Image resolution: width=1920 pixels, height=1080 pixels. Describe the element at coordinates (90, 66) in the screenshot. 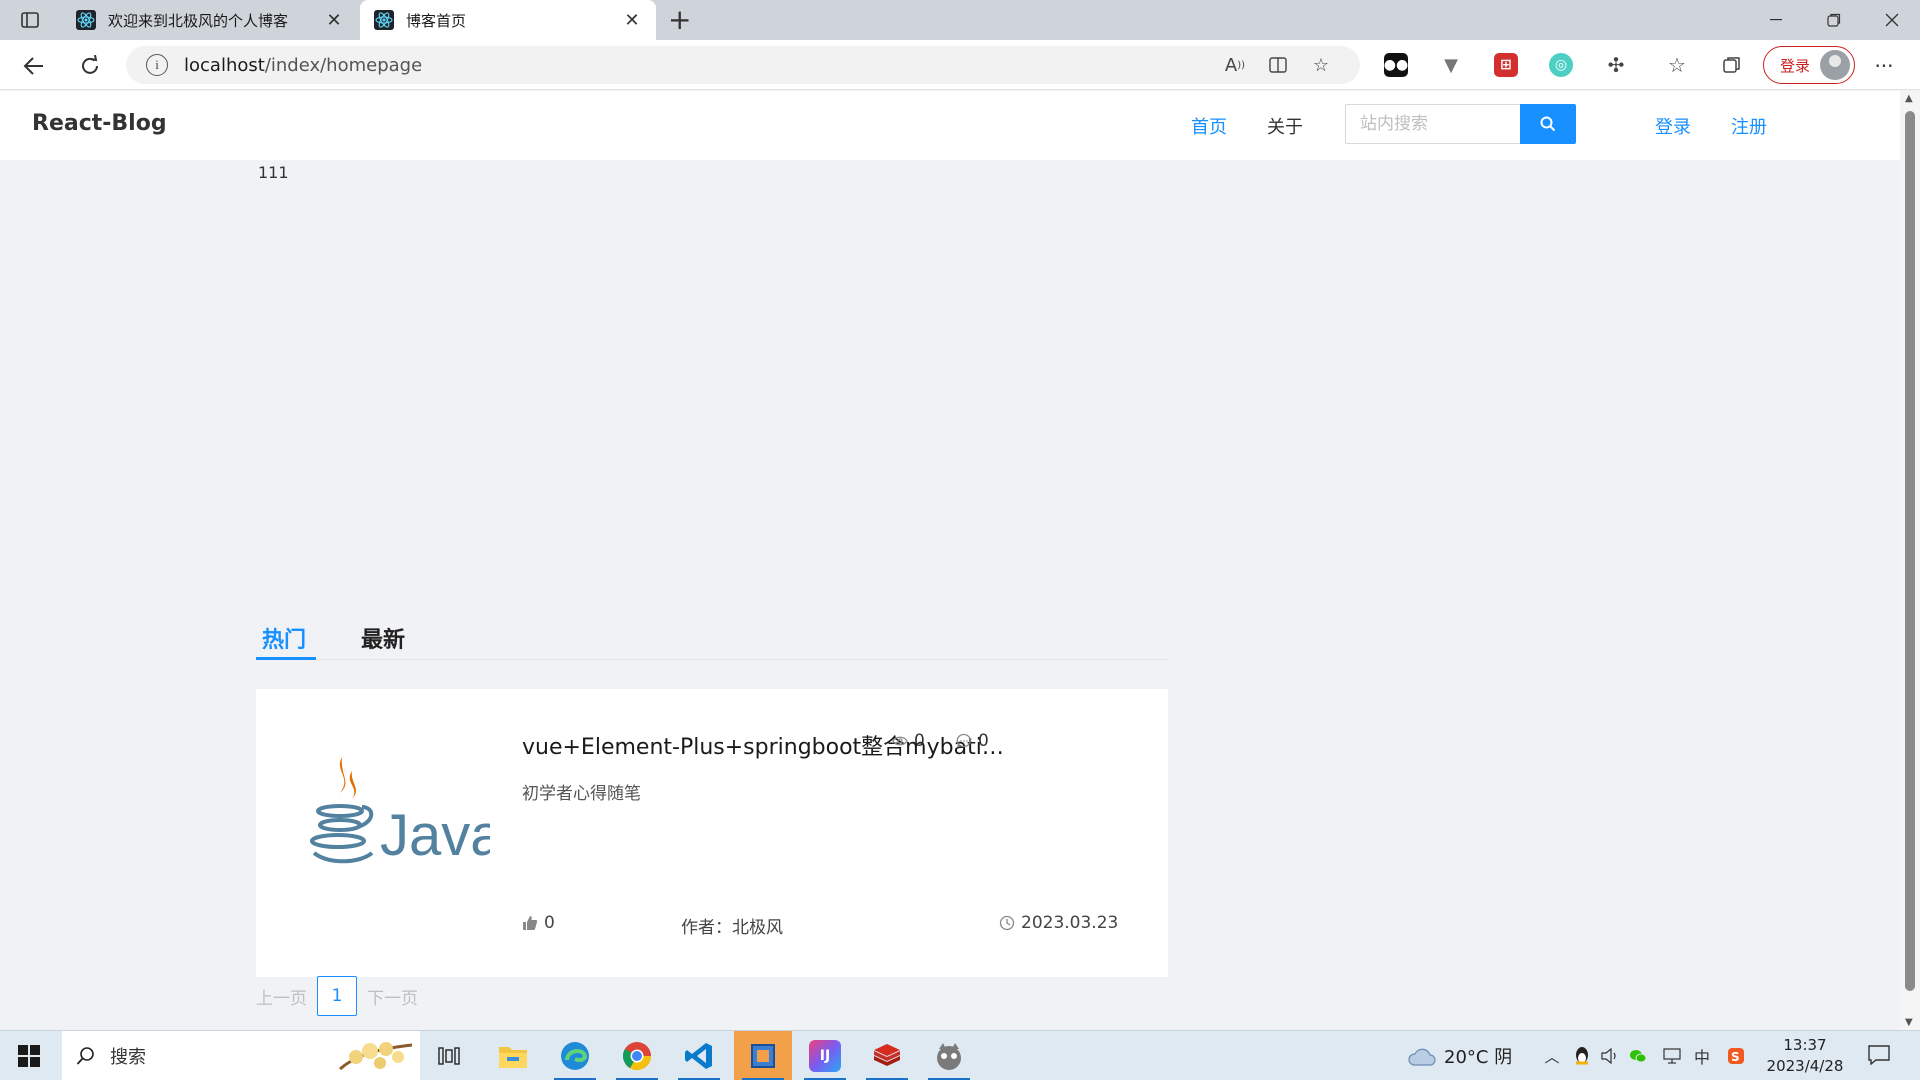

I see `refresh-icon` at that location.